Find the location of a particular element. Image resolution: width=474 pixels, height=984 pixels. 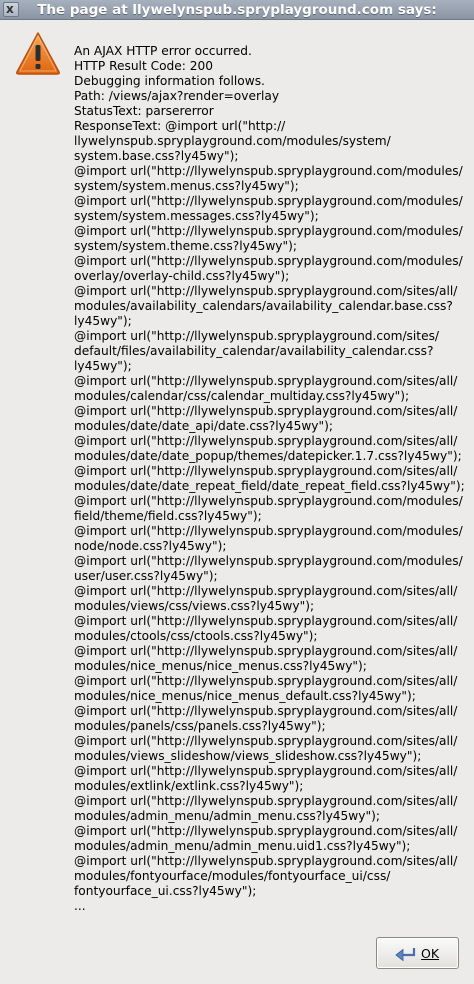

message-line: ResponseText: @import url("http:// is located at coordinates (180, 126).